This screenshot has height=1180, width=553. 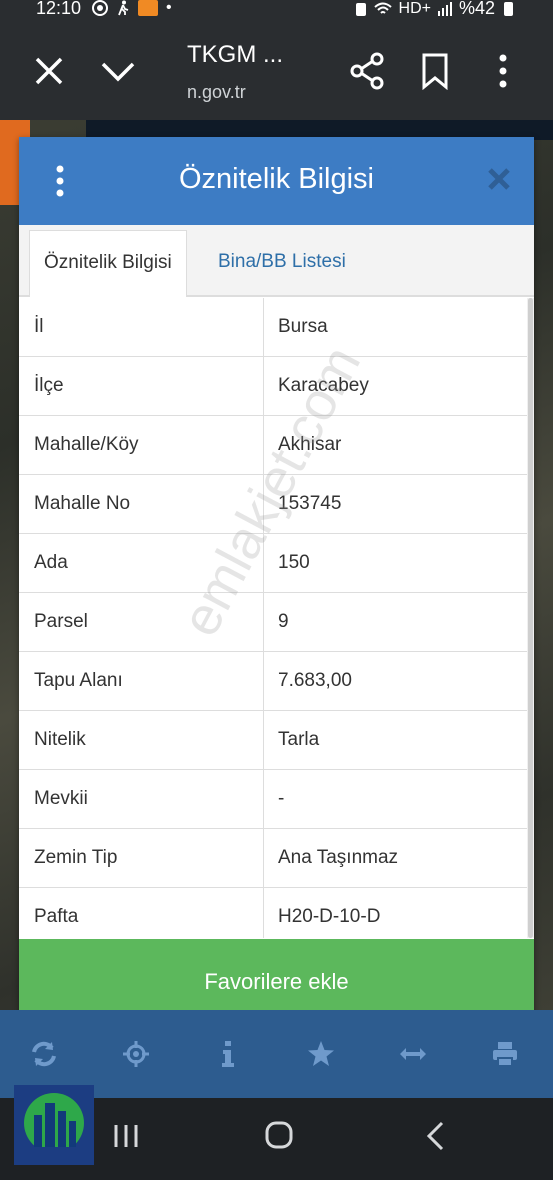 What do you see at coordinates (315, 680) in the screenshot?
I see `row-value: 7.683,00` at bounding box center [315, 680].